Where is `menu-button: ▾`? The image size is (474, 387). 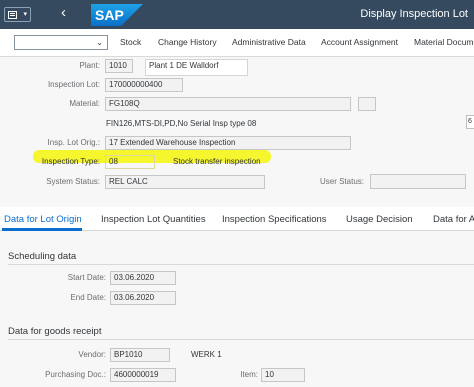 menu-button: ▾ is located at coordinates (17, 14).